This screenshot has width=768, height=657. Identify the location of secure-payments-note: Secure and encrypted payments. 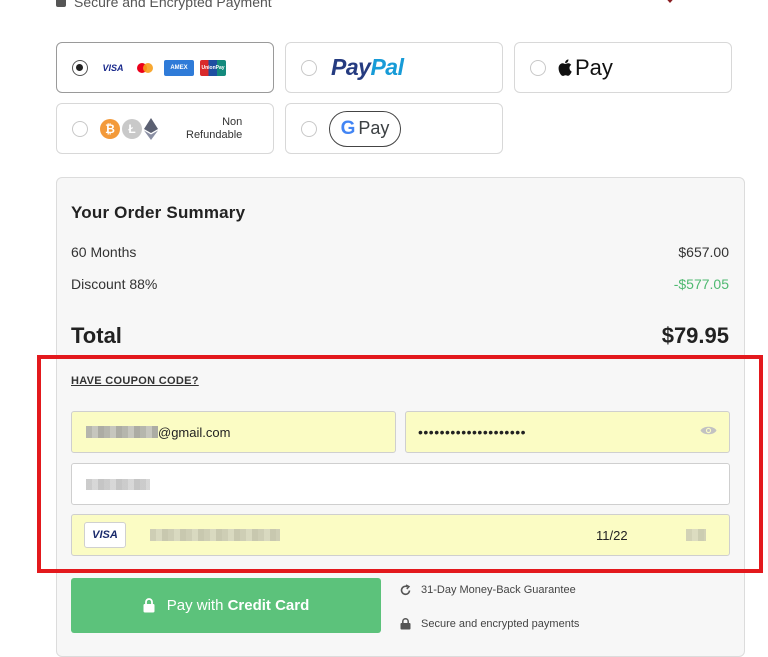
(489, 624).